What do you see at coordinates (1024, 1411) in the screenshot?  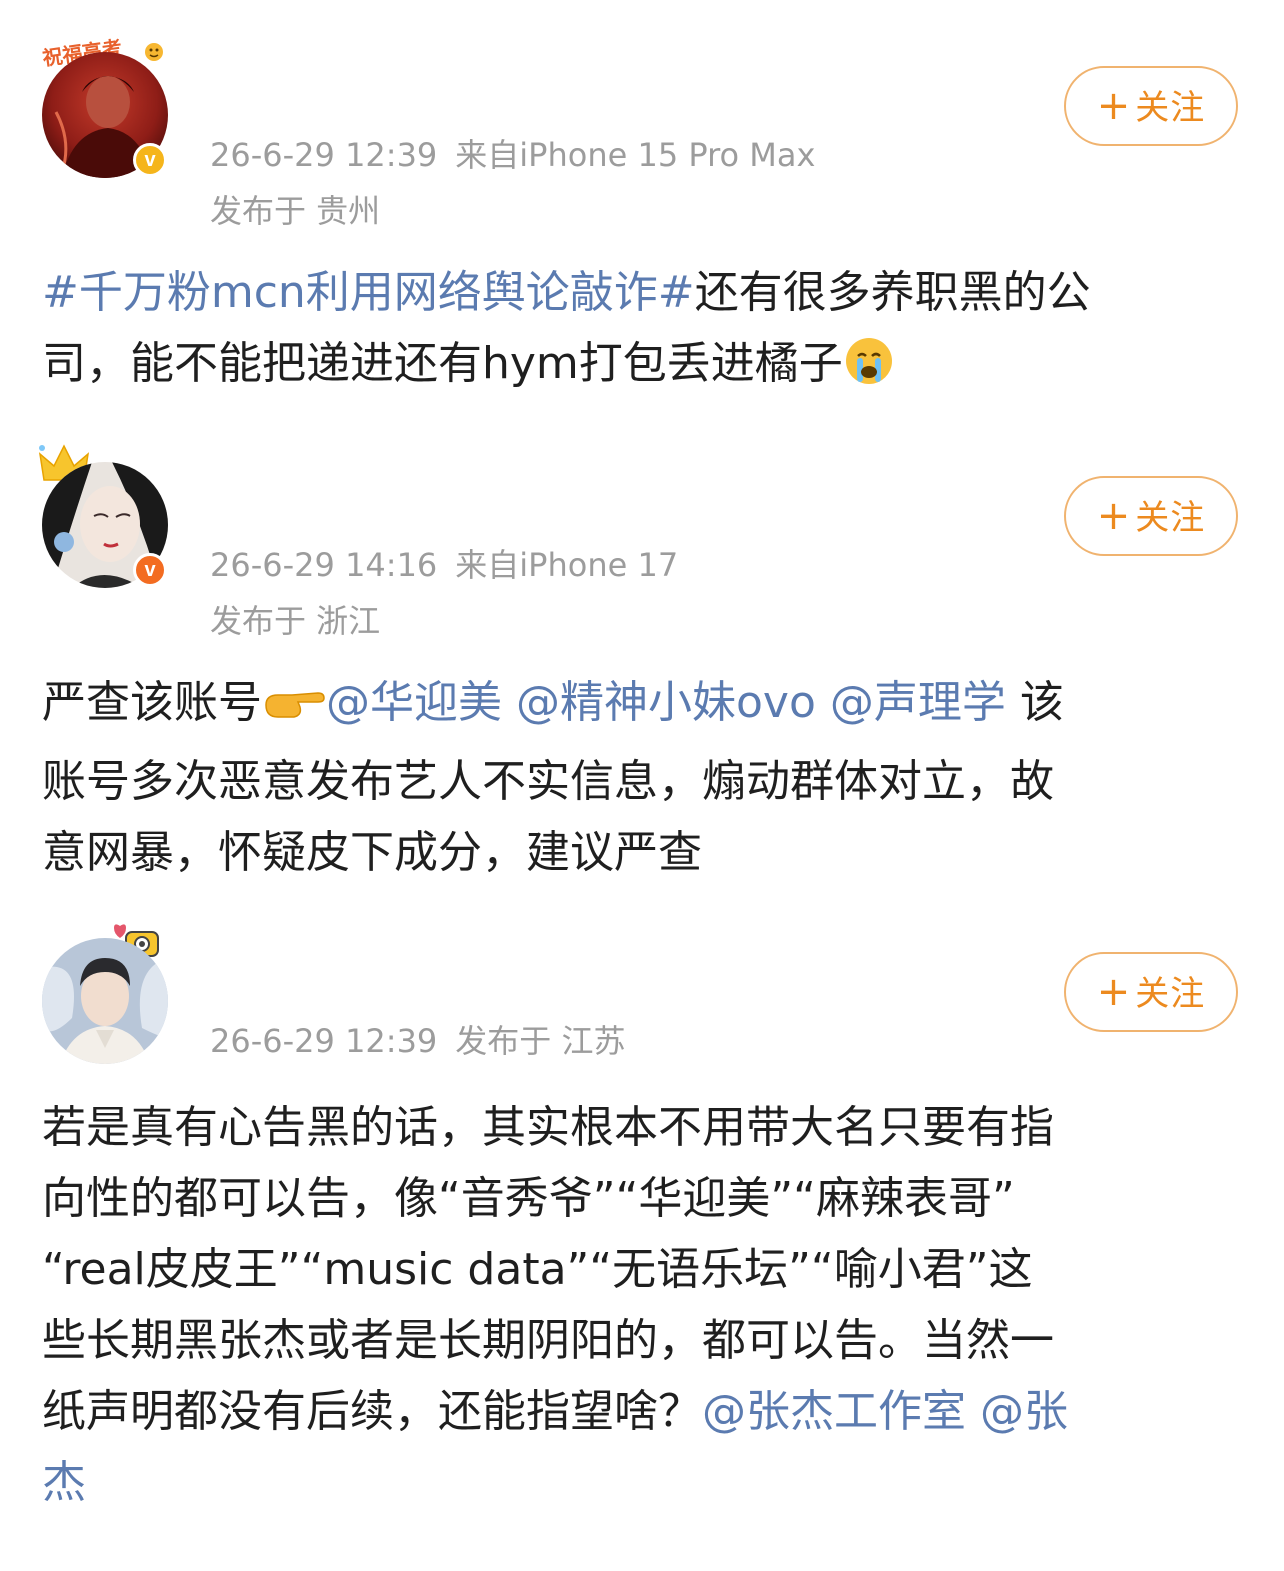 I see `mention-link: @张` at bounding box center [1024, 1411].